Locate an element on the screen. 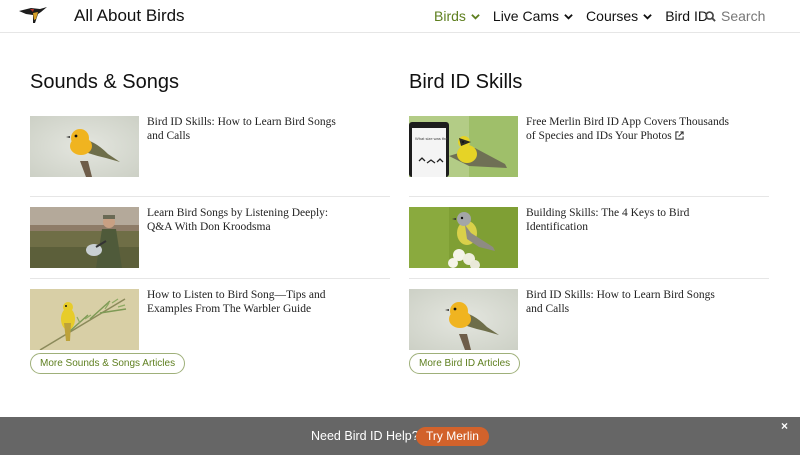 This screenshot has height=455, width=800. external-link-icon is located at coordinates (679, 135).